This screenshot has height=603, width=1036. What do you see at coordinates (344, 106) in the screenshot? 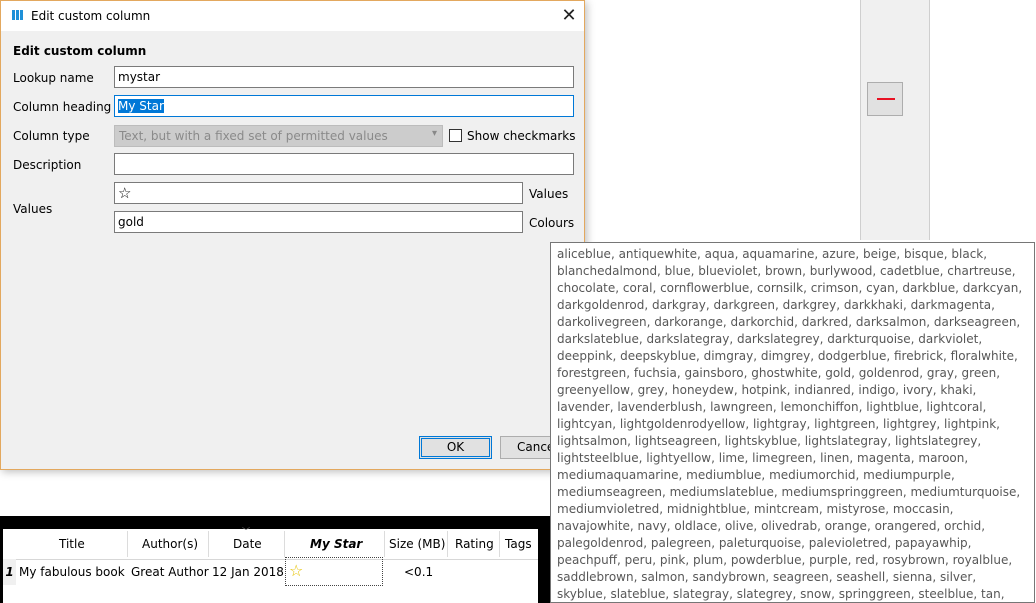
I see `column-heading-input: My Star` at bounding box center [344, 106].